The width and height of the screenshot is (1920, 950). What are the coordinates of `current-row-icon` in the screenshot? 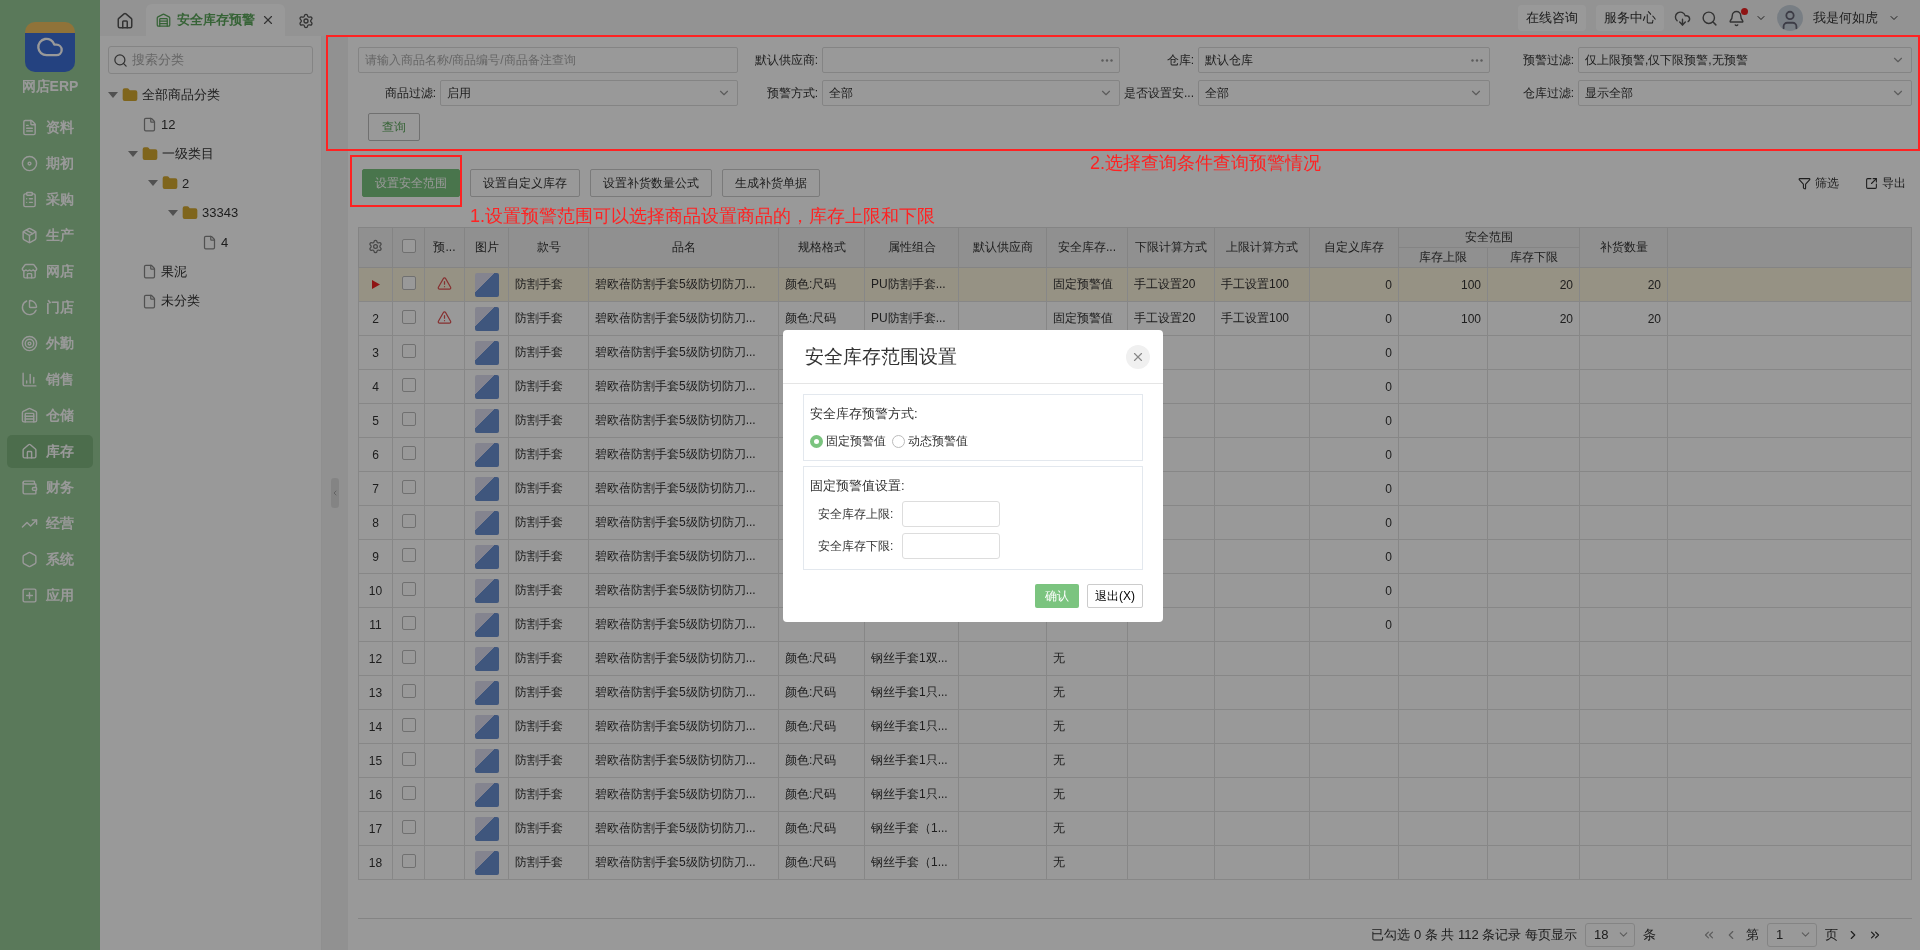 It's located at (375, 284).